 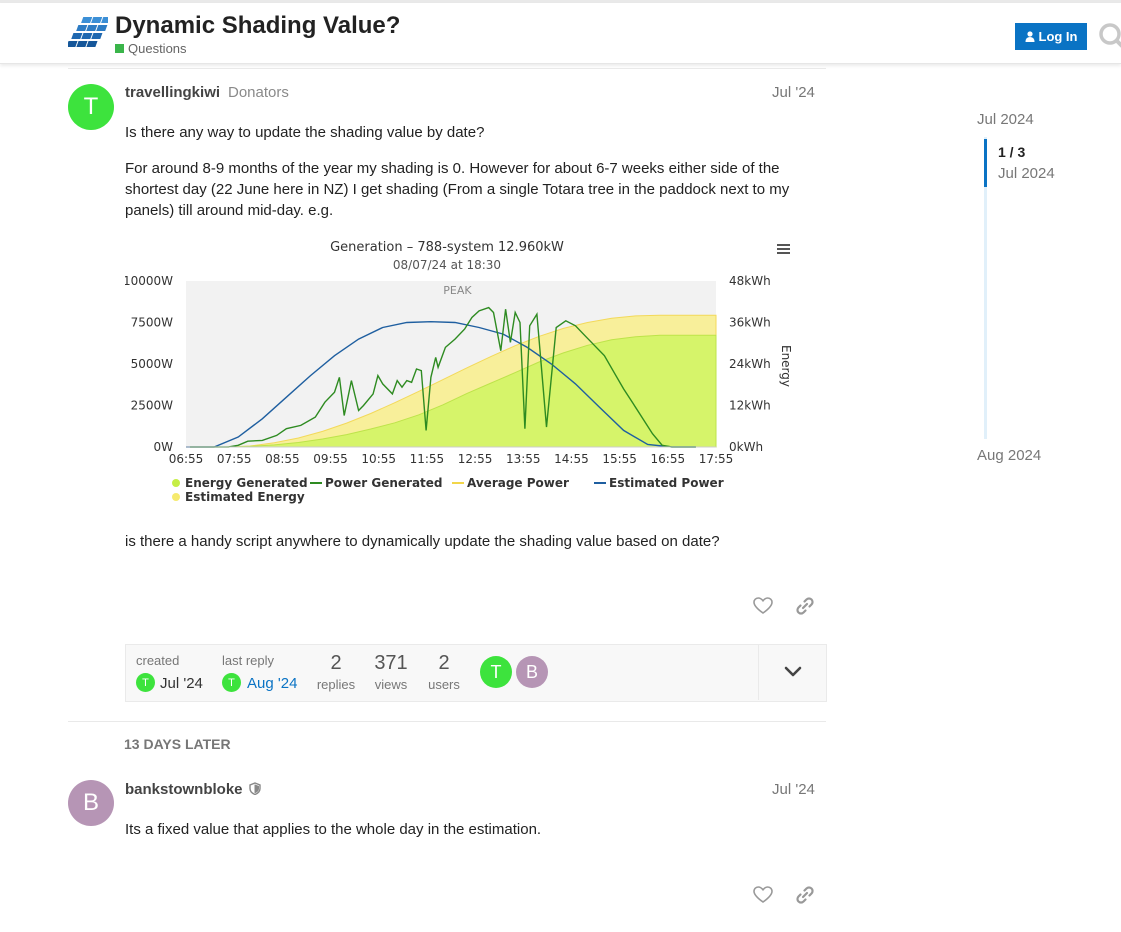 I want to click on legend-item-label: Estimated Energy, so click(x=245, y=497).